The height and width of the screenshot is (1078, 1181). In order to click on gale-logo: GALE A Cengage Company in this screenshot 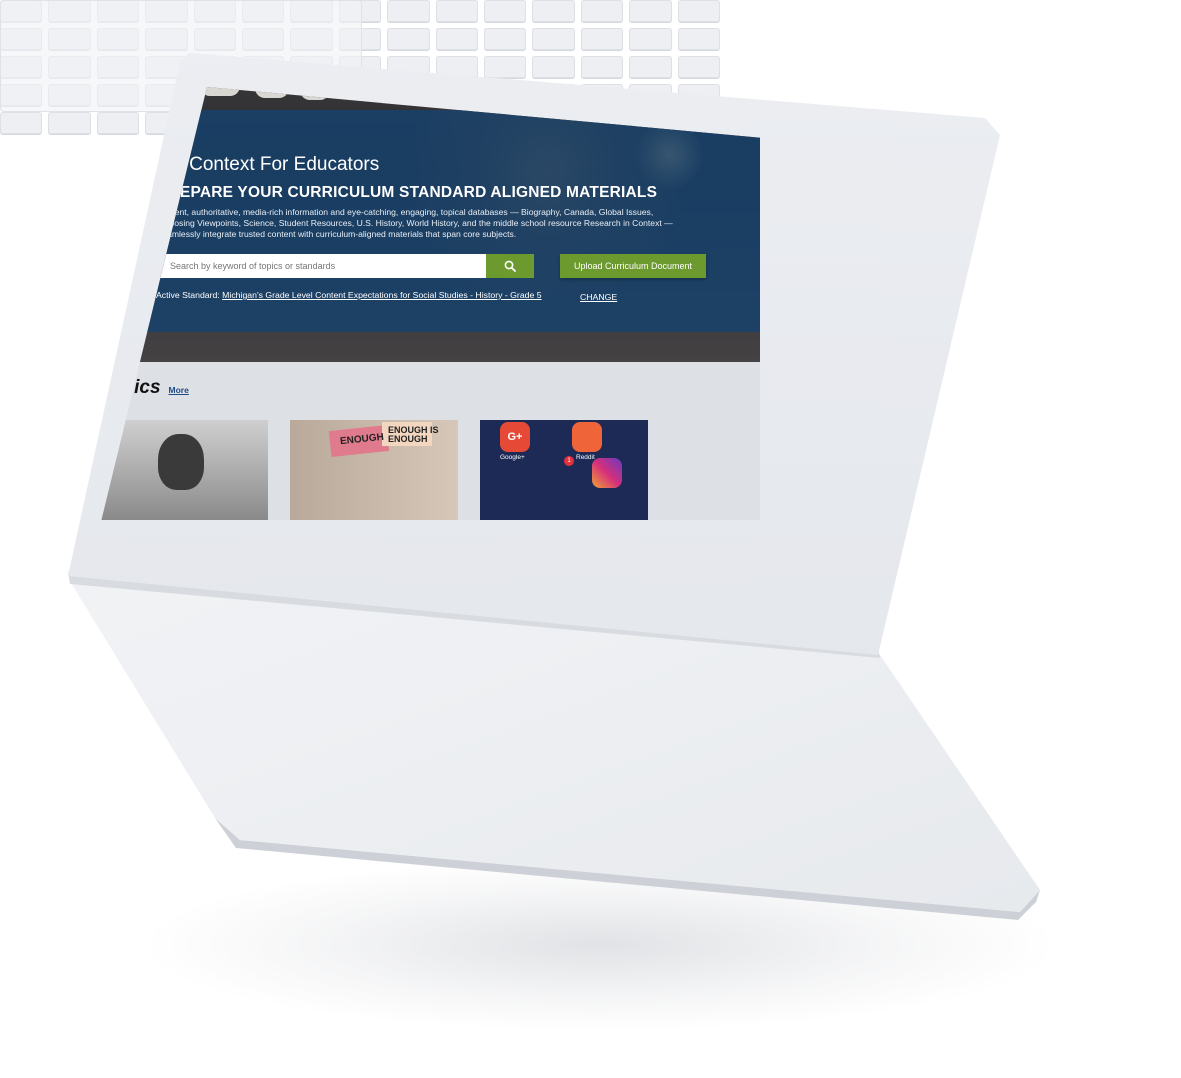, I will do `click(82, 22)`.